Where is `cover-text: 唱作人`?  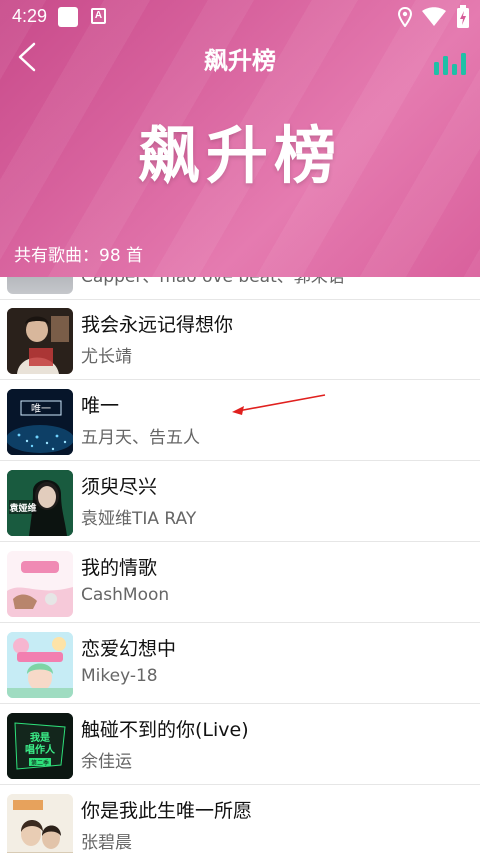 cover-text: 唱作人 is located at coordinates (40, 749).